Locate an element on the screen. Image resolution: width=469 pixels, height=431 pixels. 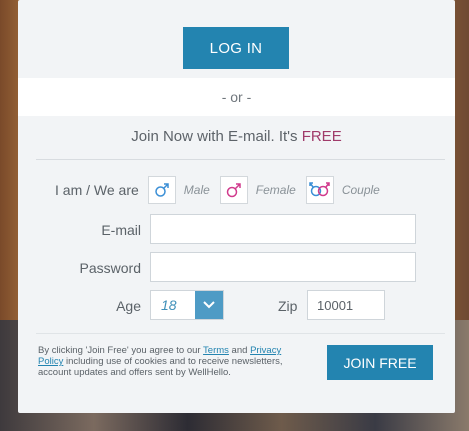
zip-label: Zip is located at coordinates (288, 306).